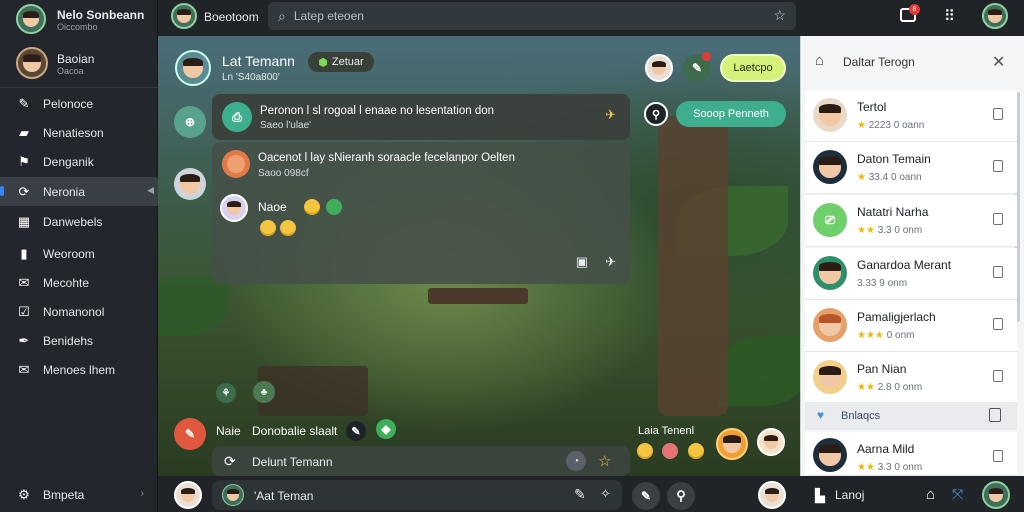 This screenshot has width=1024, height=512. Describe the element at coordinates (911, 116) in the screenshot. I see `list-item: Tertol ★ 2223 0 oann` at that location.